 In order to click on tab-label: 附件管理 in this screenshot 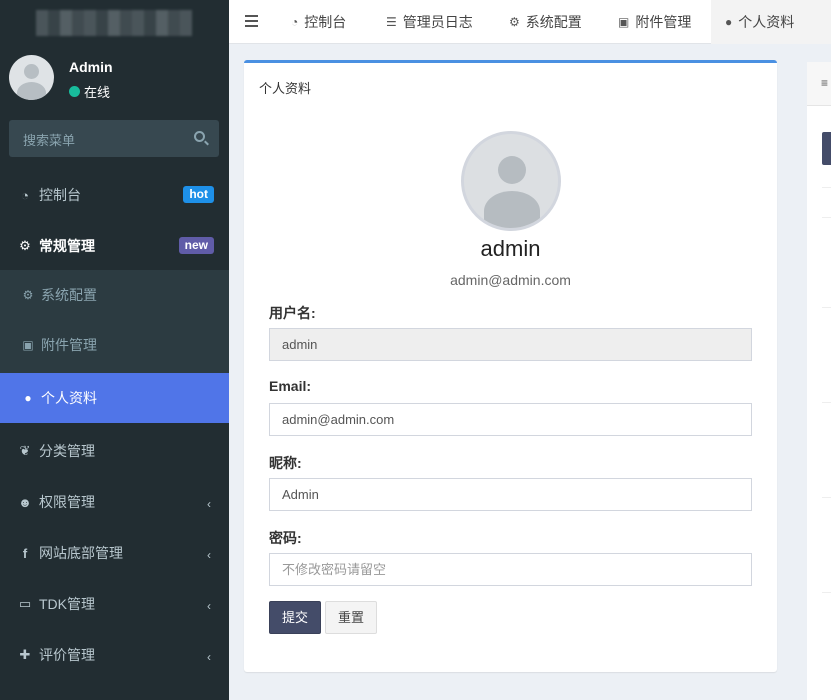, I will do `click(663, 22)`.